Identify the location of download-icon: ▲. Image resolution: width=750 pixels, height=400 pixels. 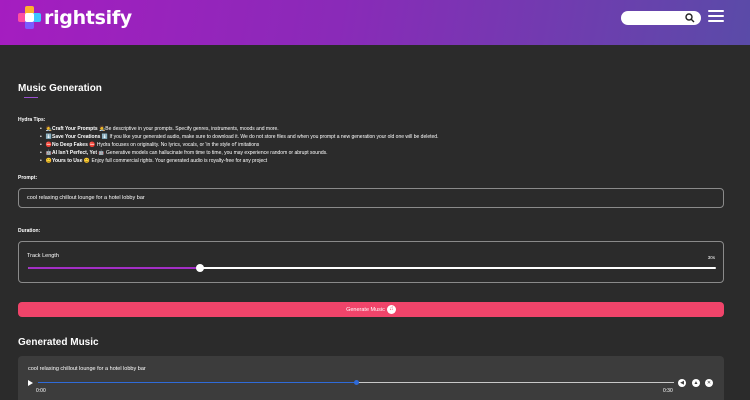
(696, 383).